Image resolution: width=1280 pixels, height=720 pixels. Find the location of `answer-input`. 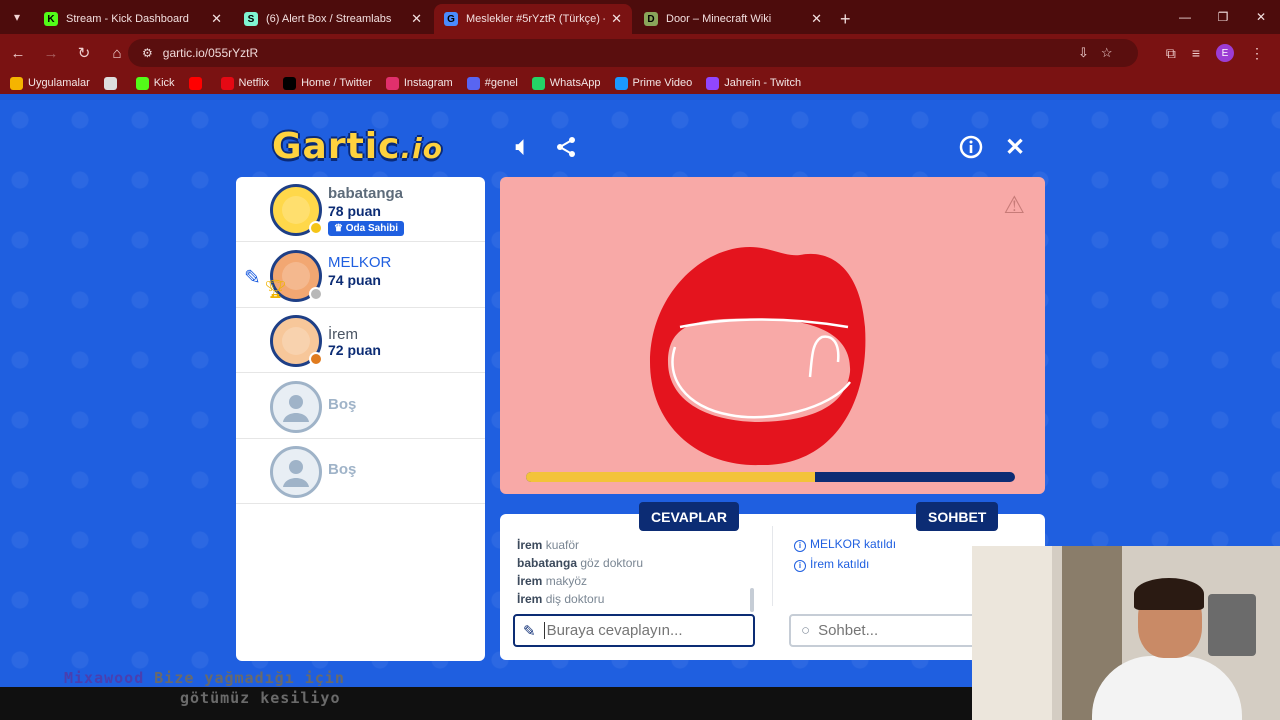

answer-input is located at coordinates (638, 630).